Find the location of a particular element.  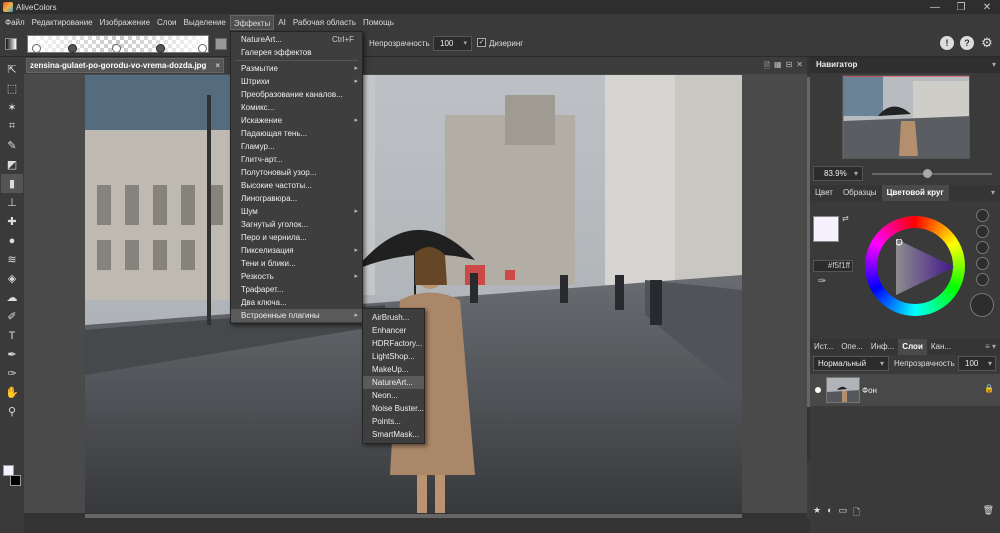

adjustment-layer-icon: ◐ is located at coordinates (829, 512).